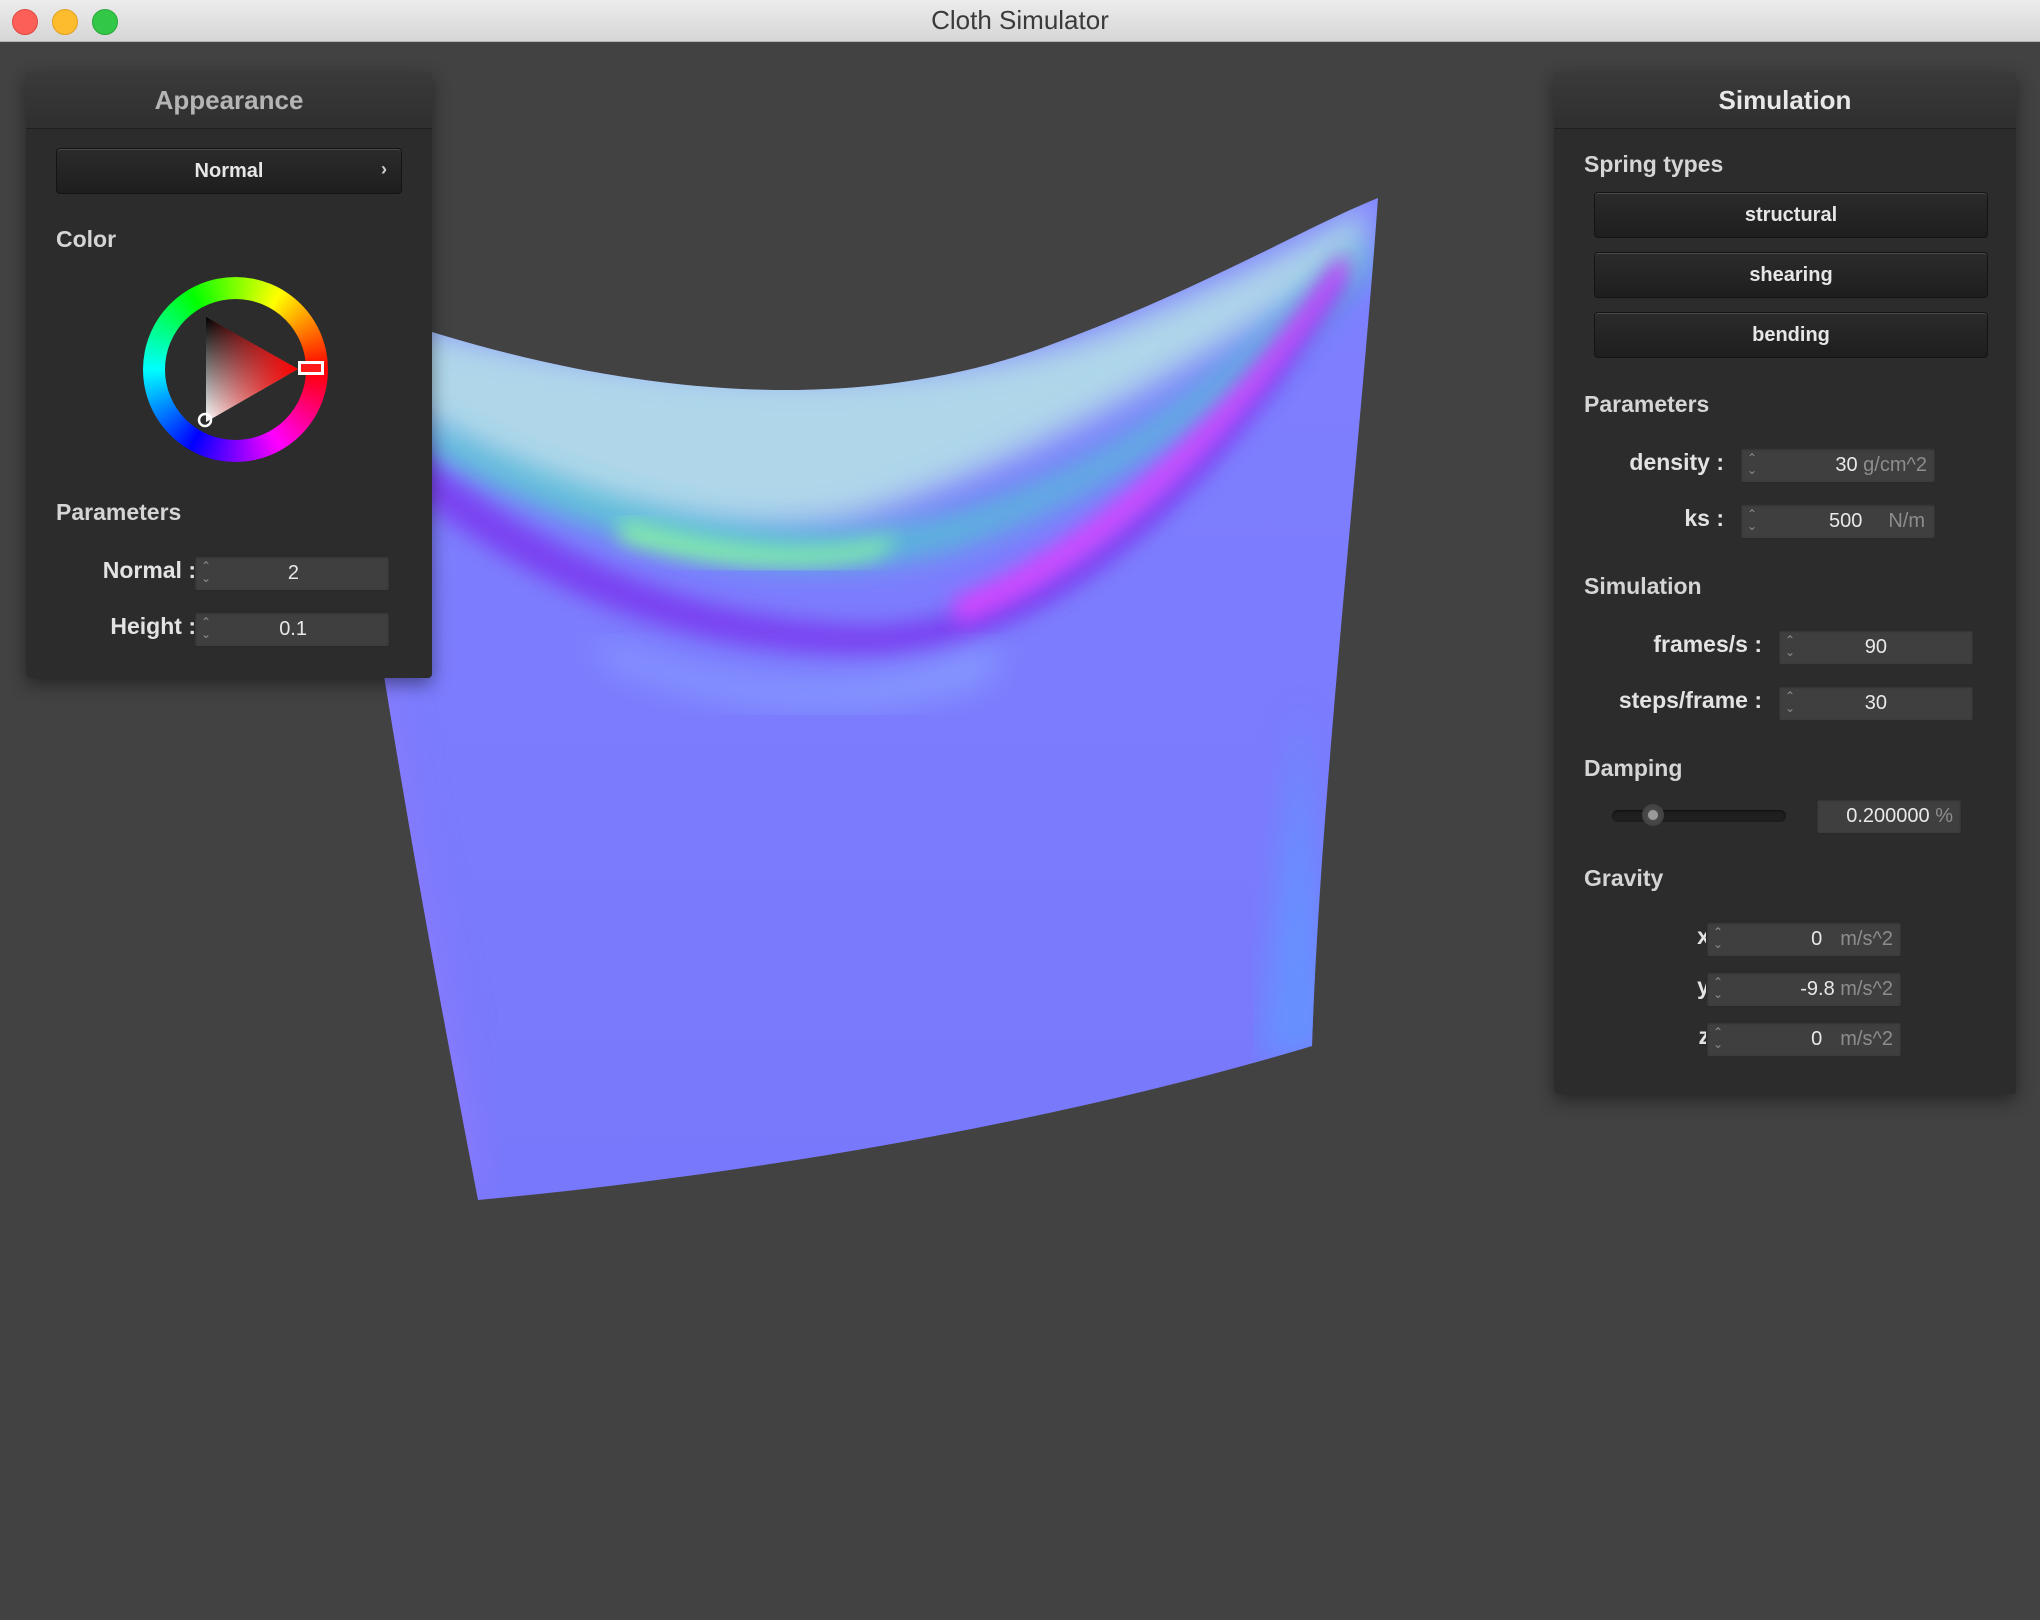 The height and width of the screenshot is (1620, 2040). I want to click on height-input: ⌃ ⌄ 0.1, so click(292, 629).